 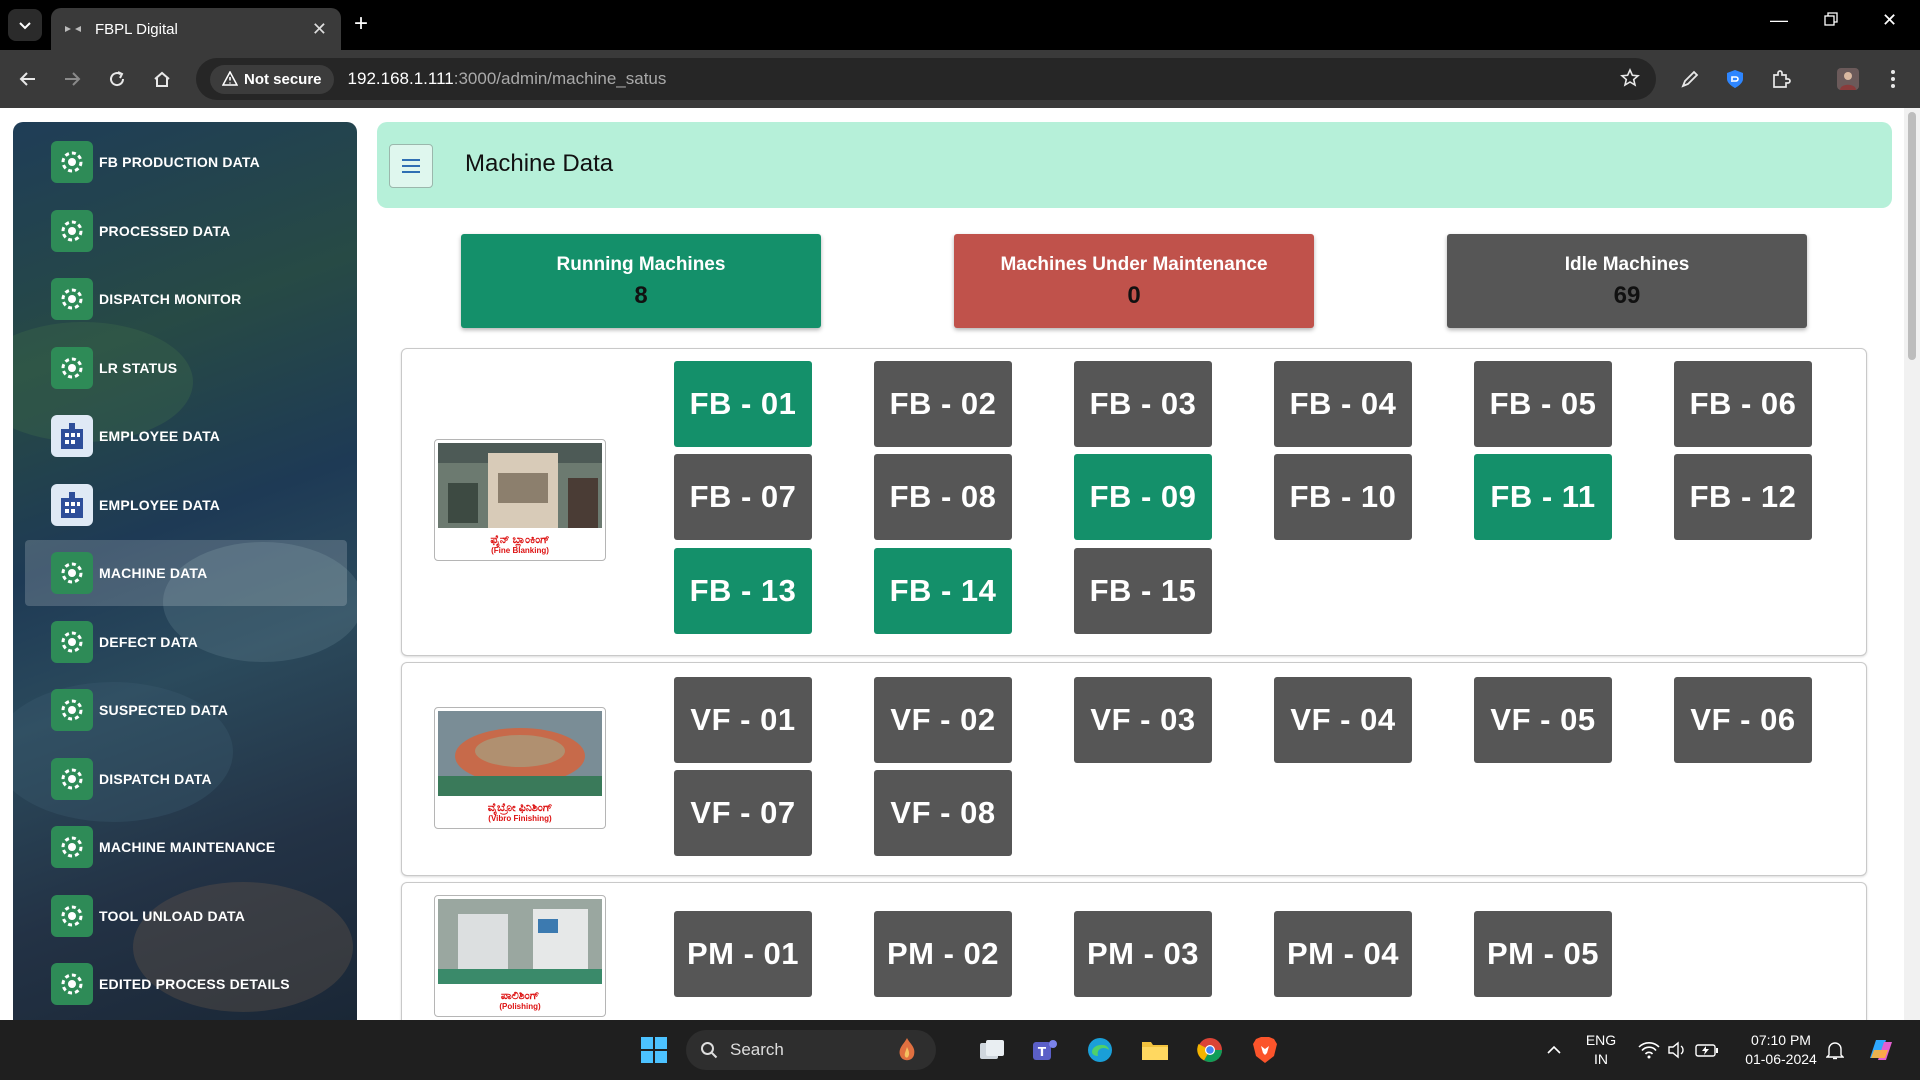 I want to click on page-scrollbar-thumb, so click(x=1912, y=236).